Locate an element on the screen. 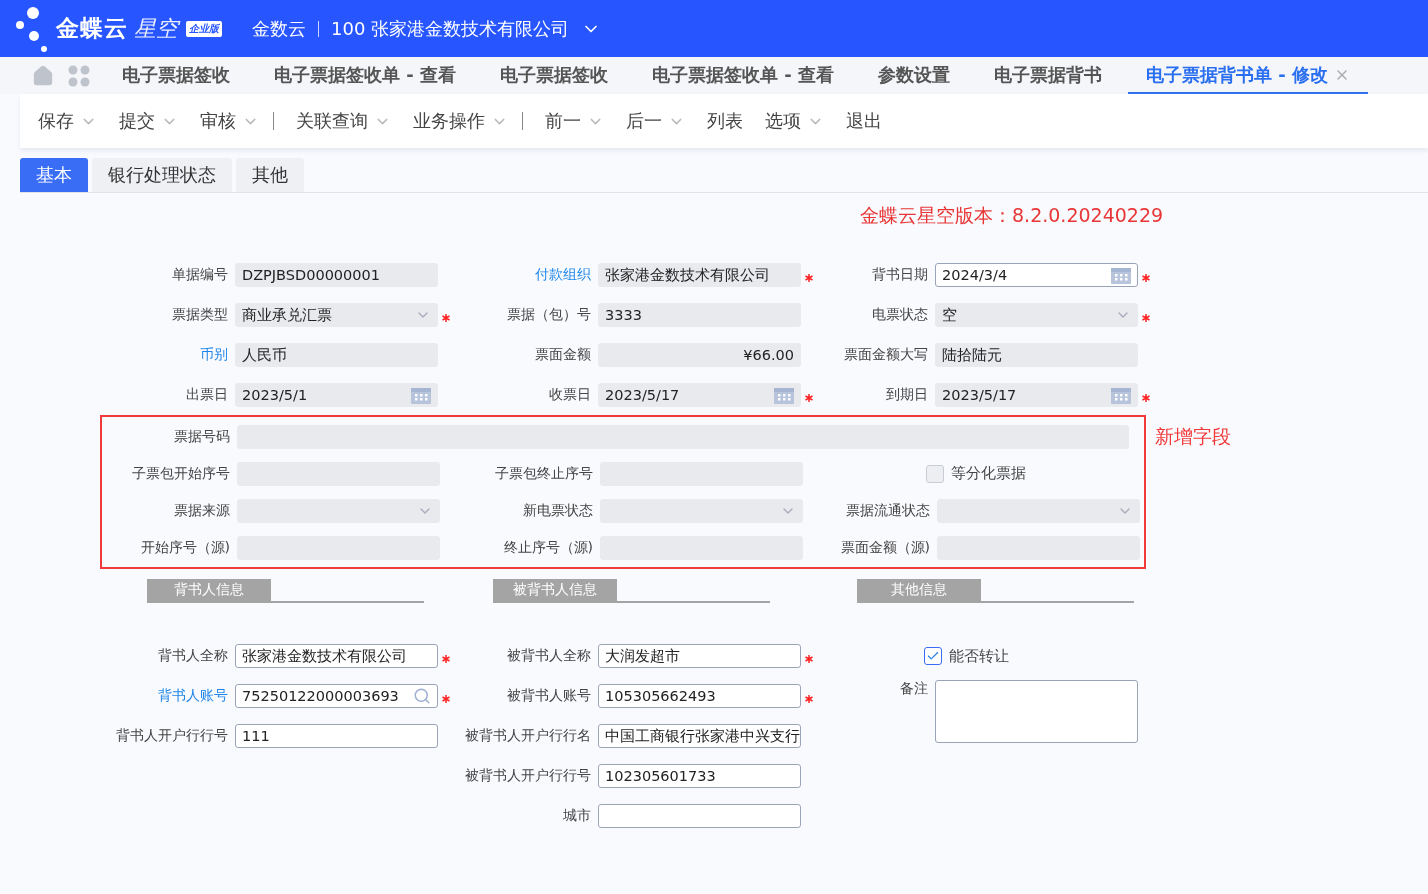 This screenshot has height=894, width=1428. field-label: 开始序号（源) is located at coordinates (185, 547).